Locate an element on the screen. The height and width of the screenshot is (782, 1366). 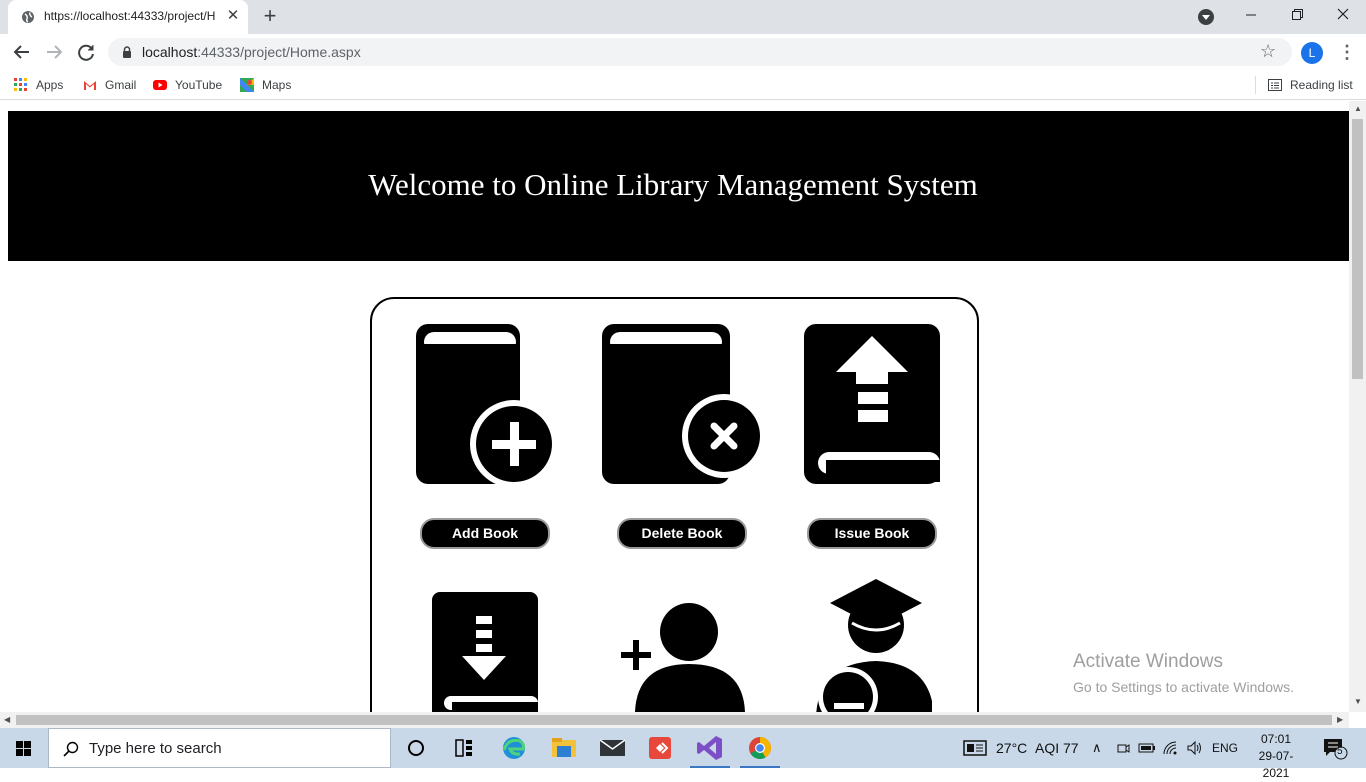
reading-list-icon is located at coordinates (1275, 85).